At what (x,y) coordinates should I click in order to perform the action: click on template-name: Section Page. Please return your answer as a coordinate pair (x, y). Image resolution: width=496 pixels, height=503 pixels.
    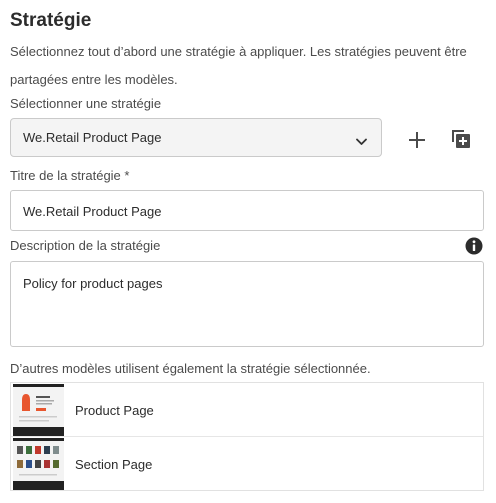
    Looking at the image, I should click on (114, 464).